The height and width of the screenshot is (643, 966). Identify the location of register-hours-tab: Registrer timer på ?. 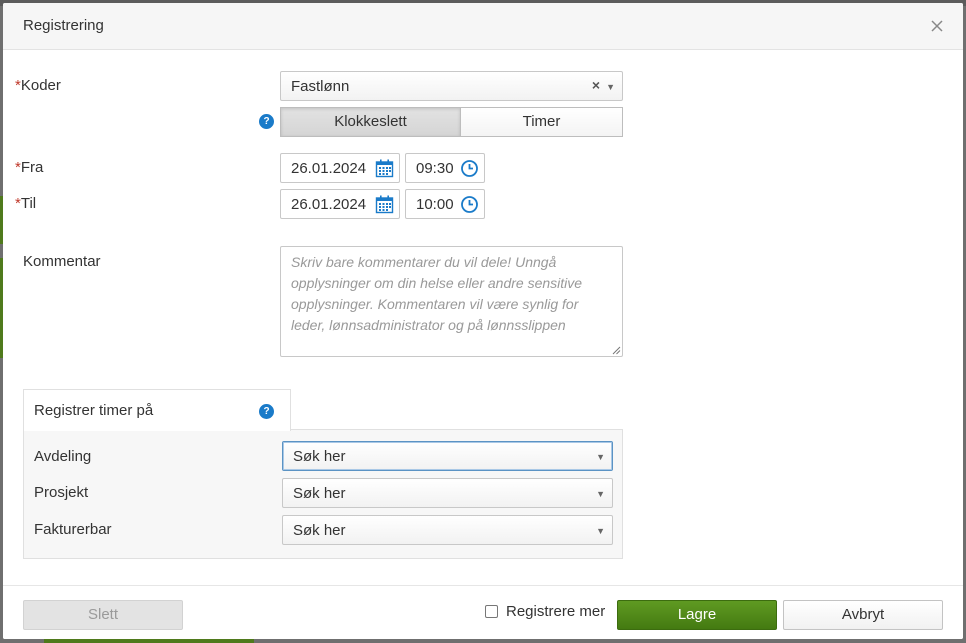
(157, 410).